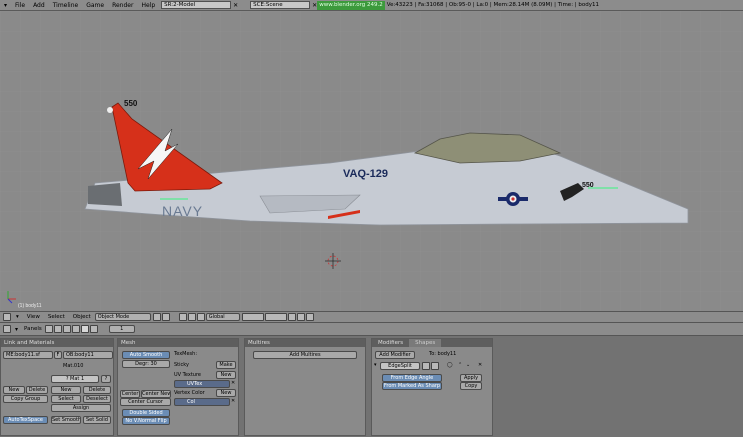 The width and height of the screenshot is (743, 437). I want to click on material-delete-button: Delete, so click(97, 390).